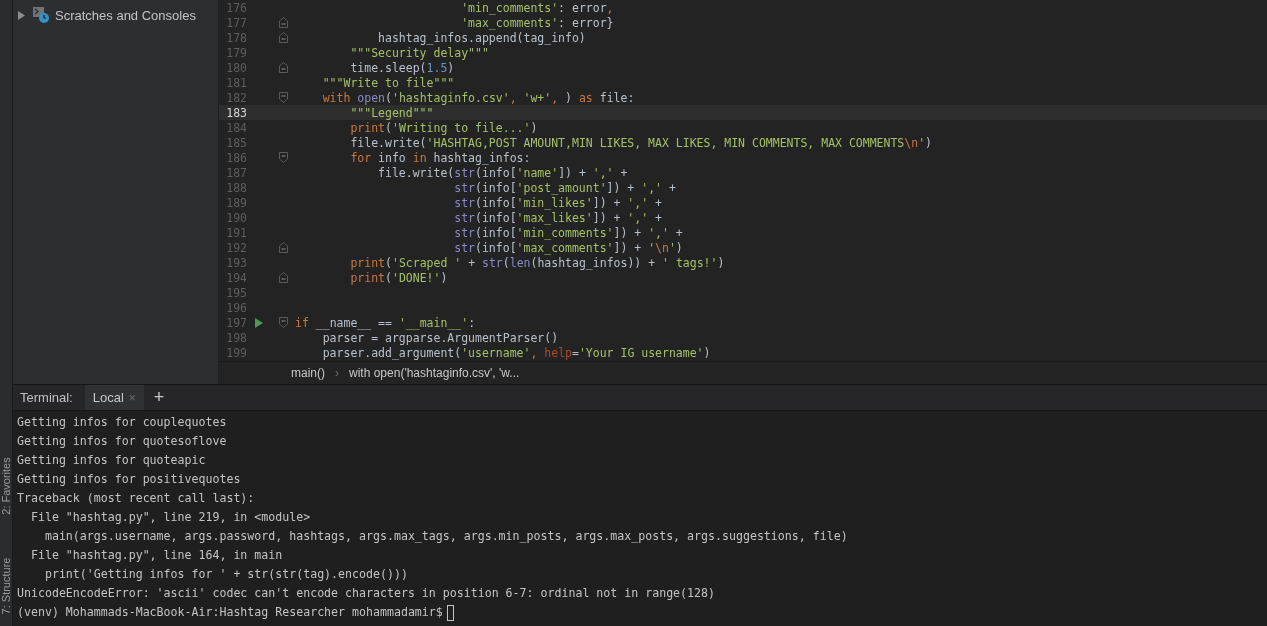 The image size is (1267, 626). I want to click on tool-window-tab: 7: Structure, so click(6, 586).